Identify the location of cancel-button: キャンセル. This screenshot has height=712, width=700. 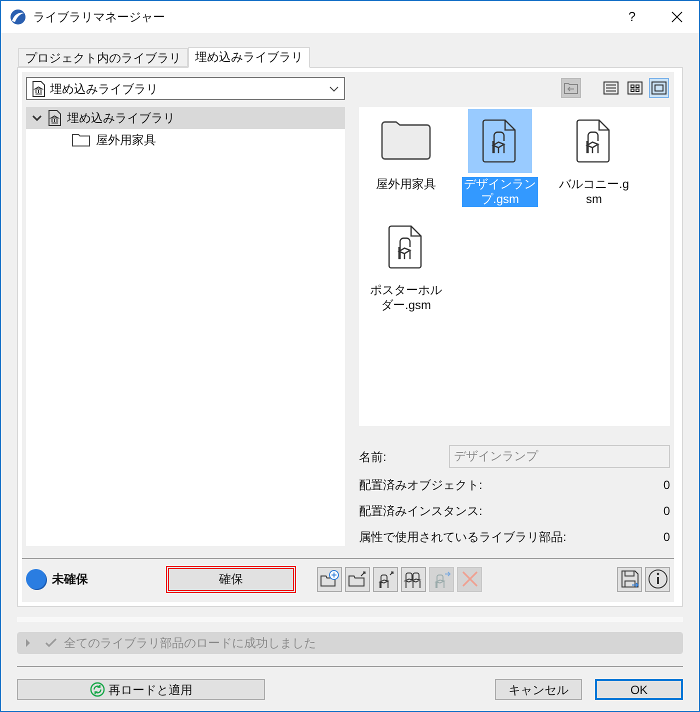
(538, 689).